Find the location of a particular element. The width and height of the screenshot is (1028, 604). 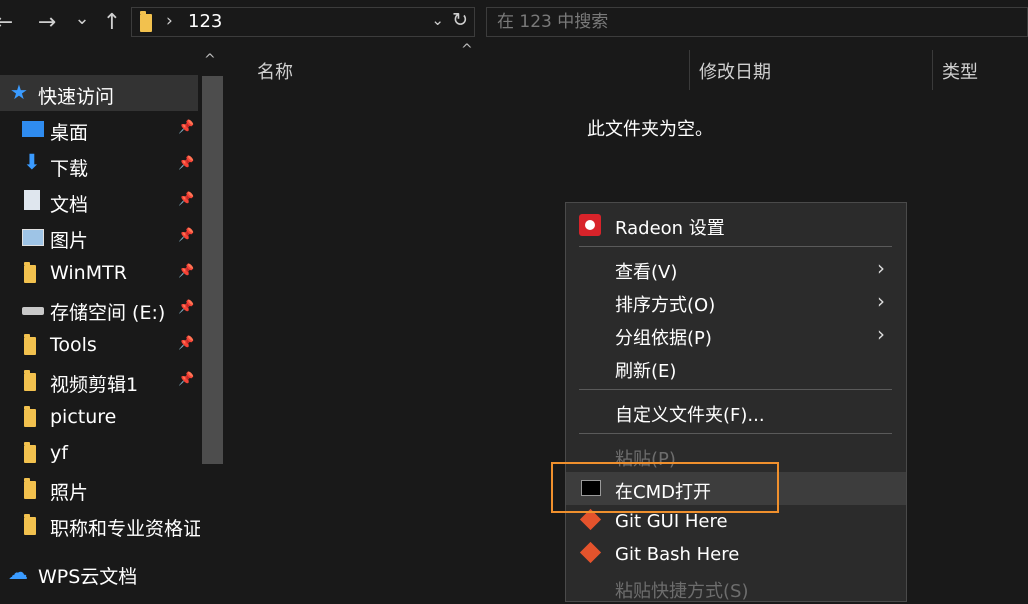

sidebar-item-label: Tools is located at coordinates (73, 345).